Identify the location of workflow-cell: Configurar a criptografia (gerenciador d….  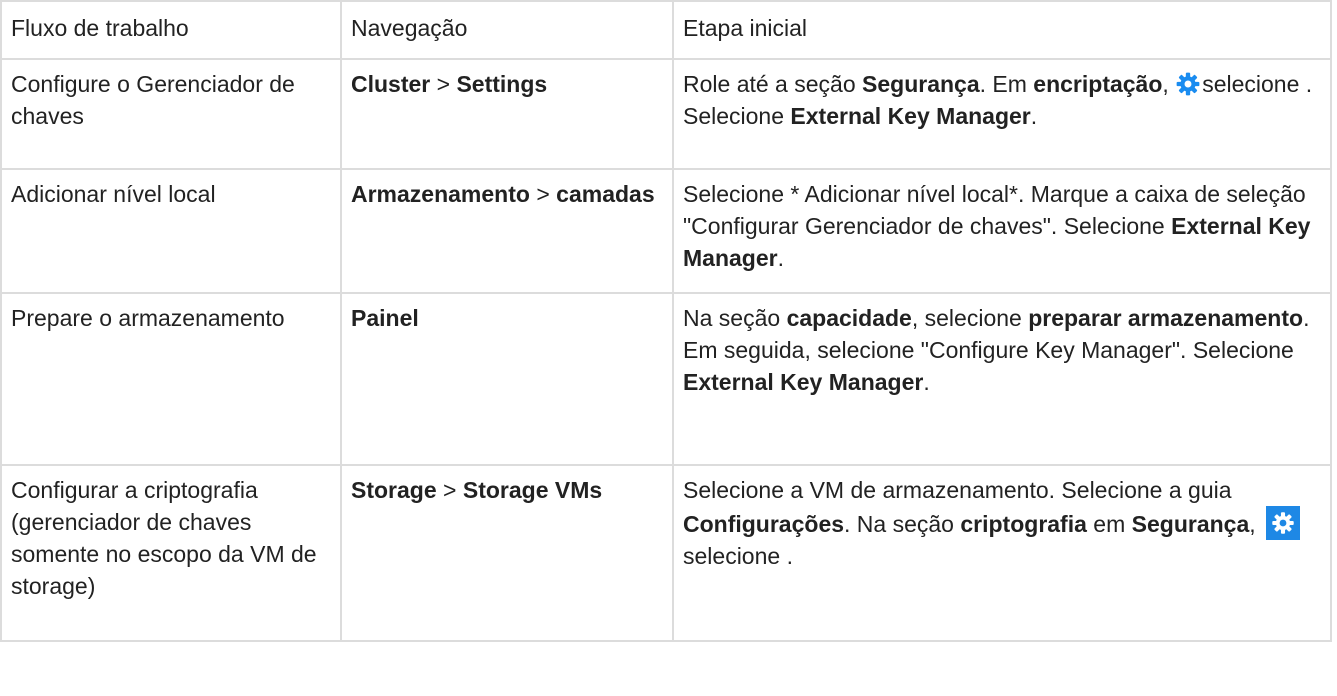
(171, 553).